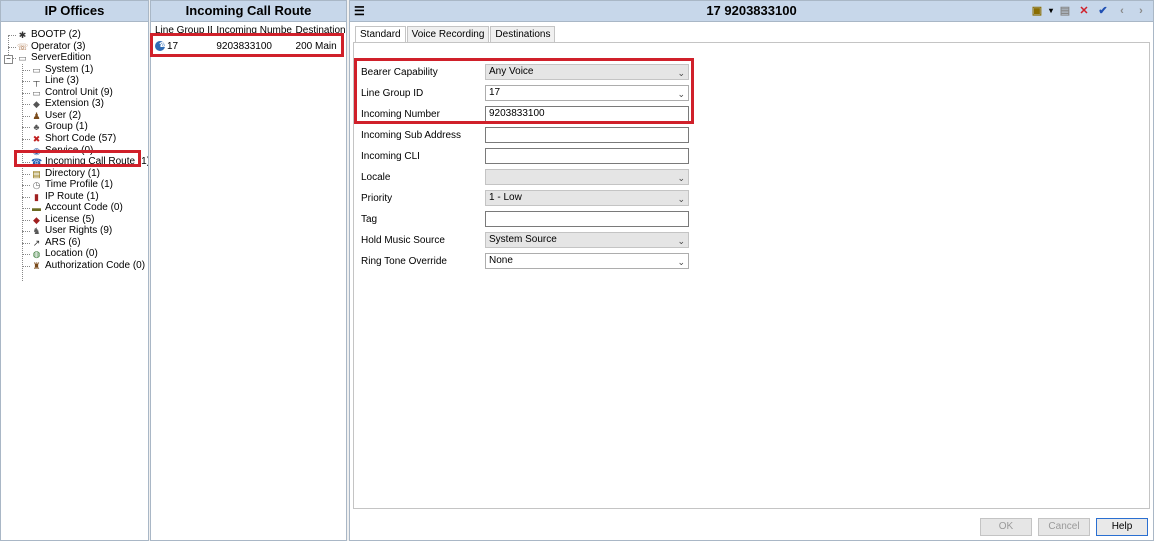 The height and width of the screenshot is (541, 1154). I want to click on field-row-incoming-cli: Incoming CLI, so click(526, 156).